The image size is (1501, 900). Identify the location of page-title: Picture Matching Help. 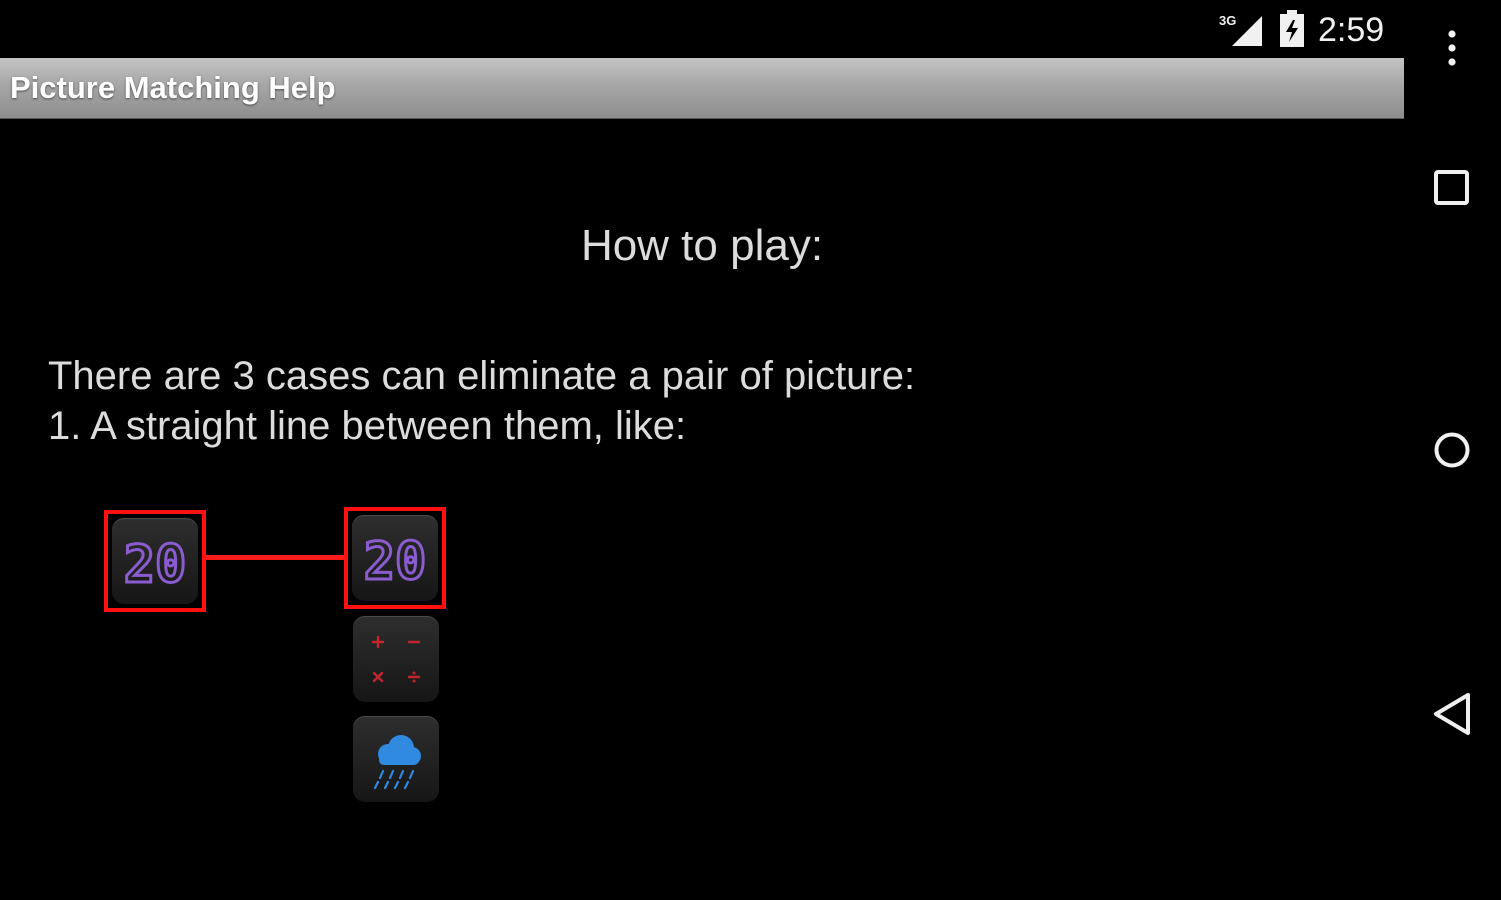
(173, 87).